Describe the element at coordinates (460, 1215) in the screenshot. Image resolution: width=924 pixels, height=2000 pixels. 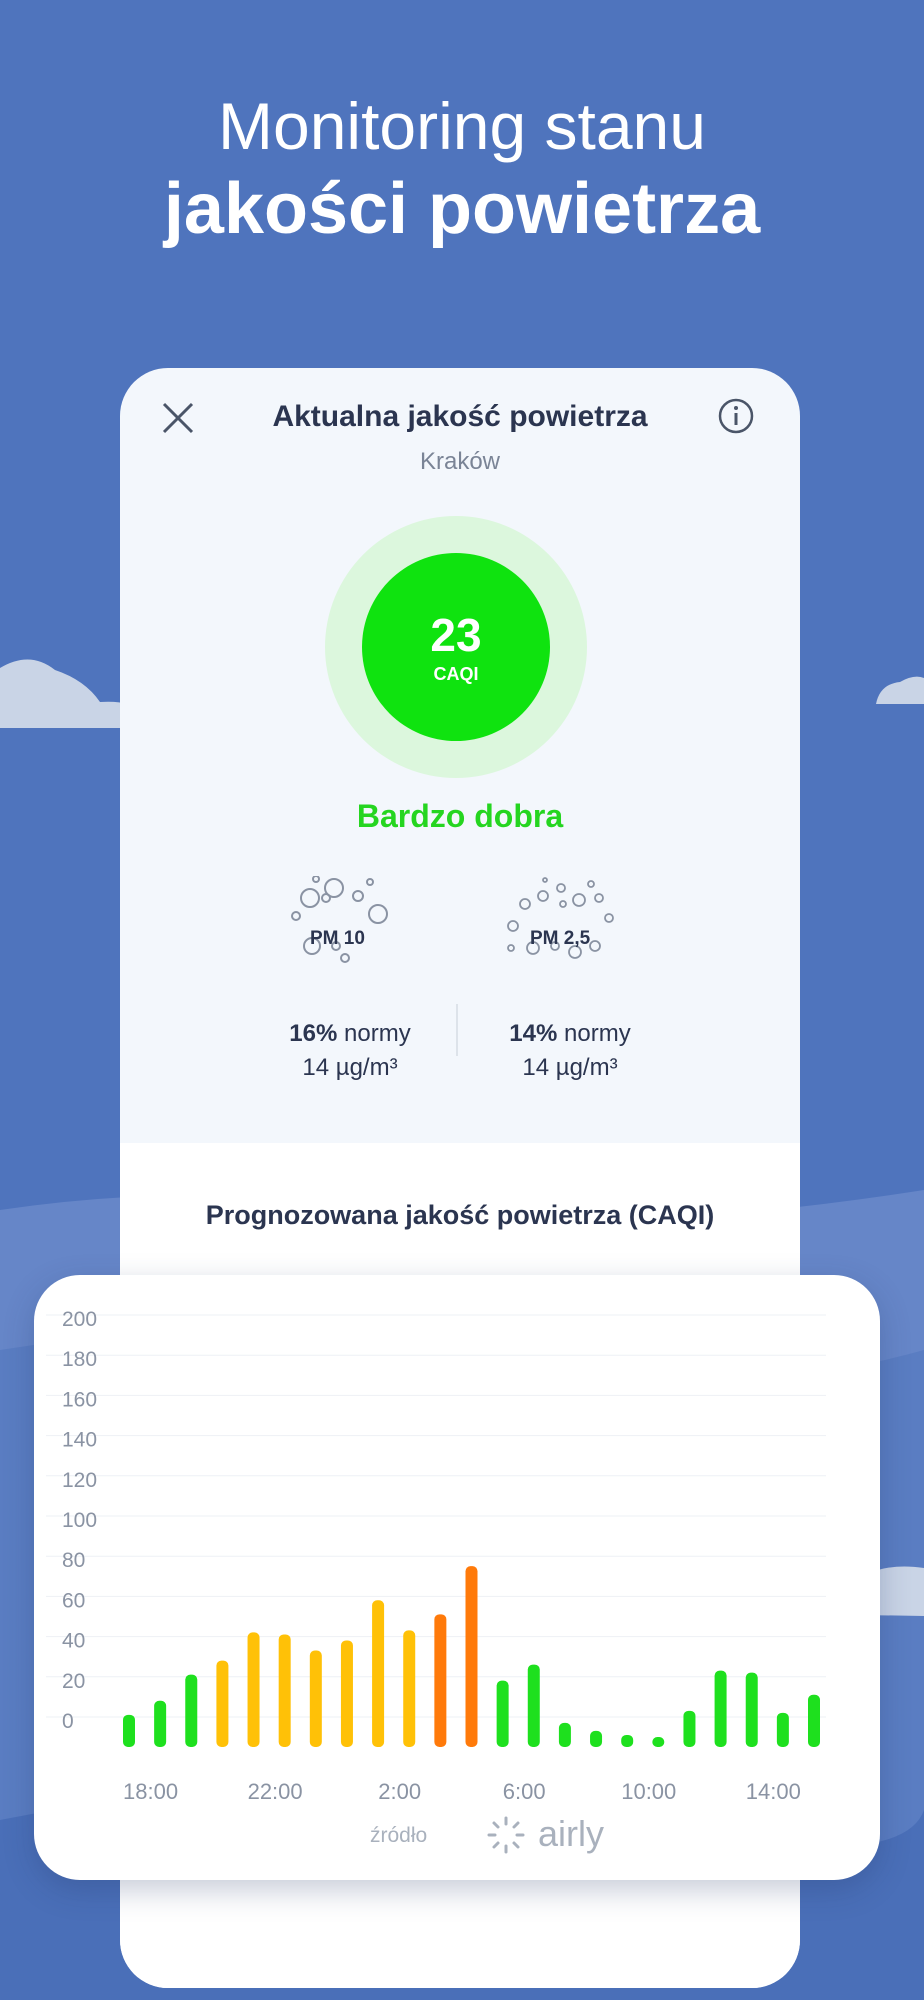
I see `forecast-title: Prognozowana jakość powietrza (CAQI)` at that location.